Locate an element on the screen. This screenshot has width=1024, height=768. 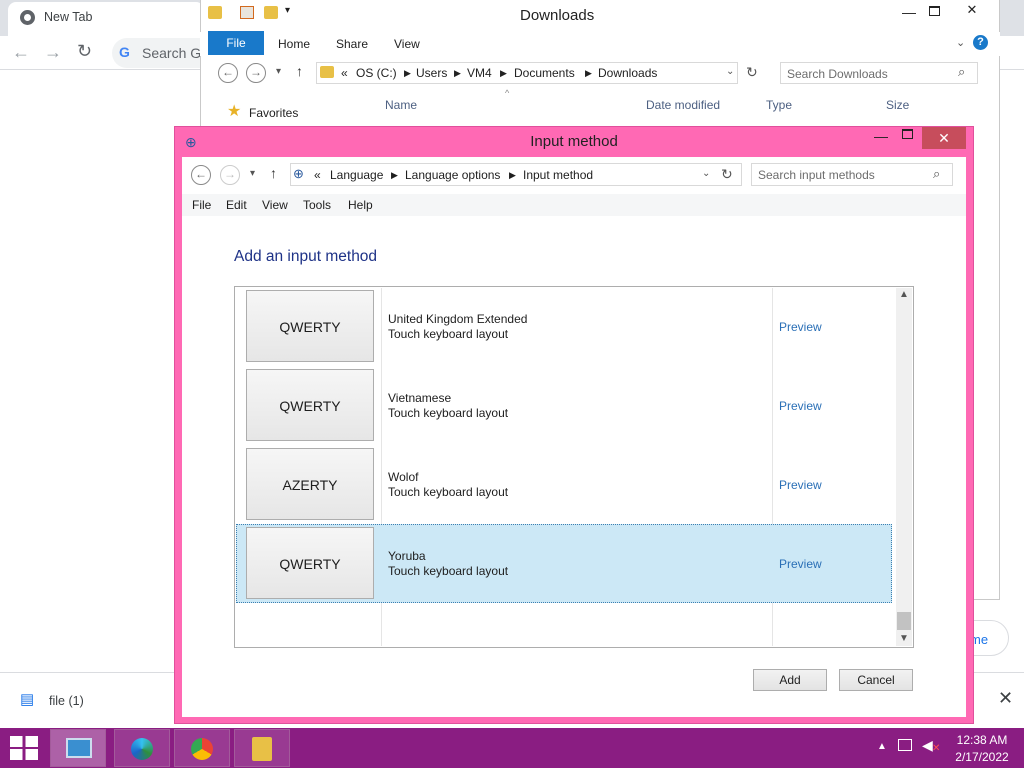
page-heading: Add an input method is located at coordinates (306, 256).